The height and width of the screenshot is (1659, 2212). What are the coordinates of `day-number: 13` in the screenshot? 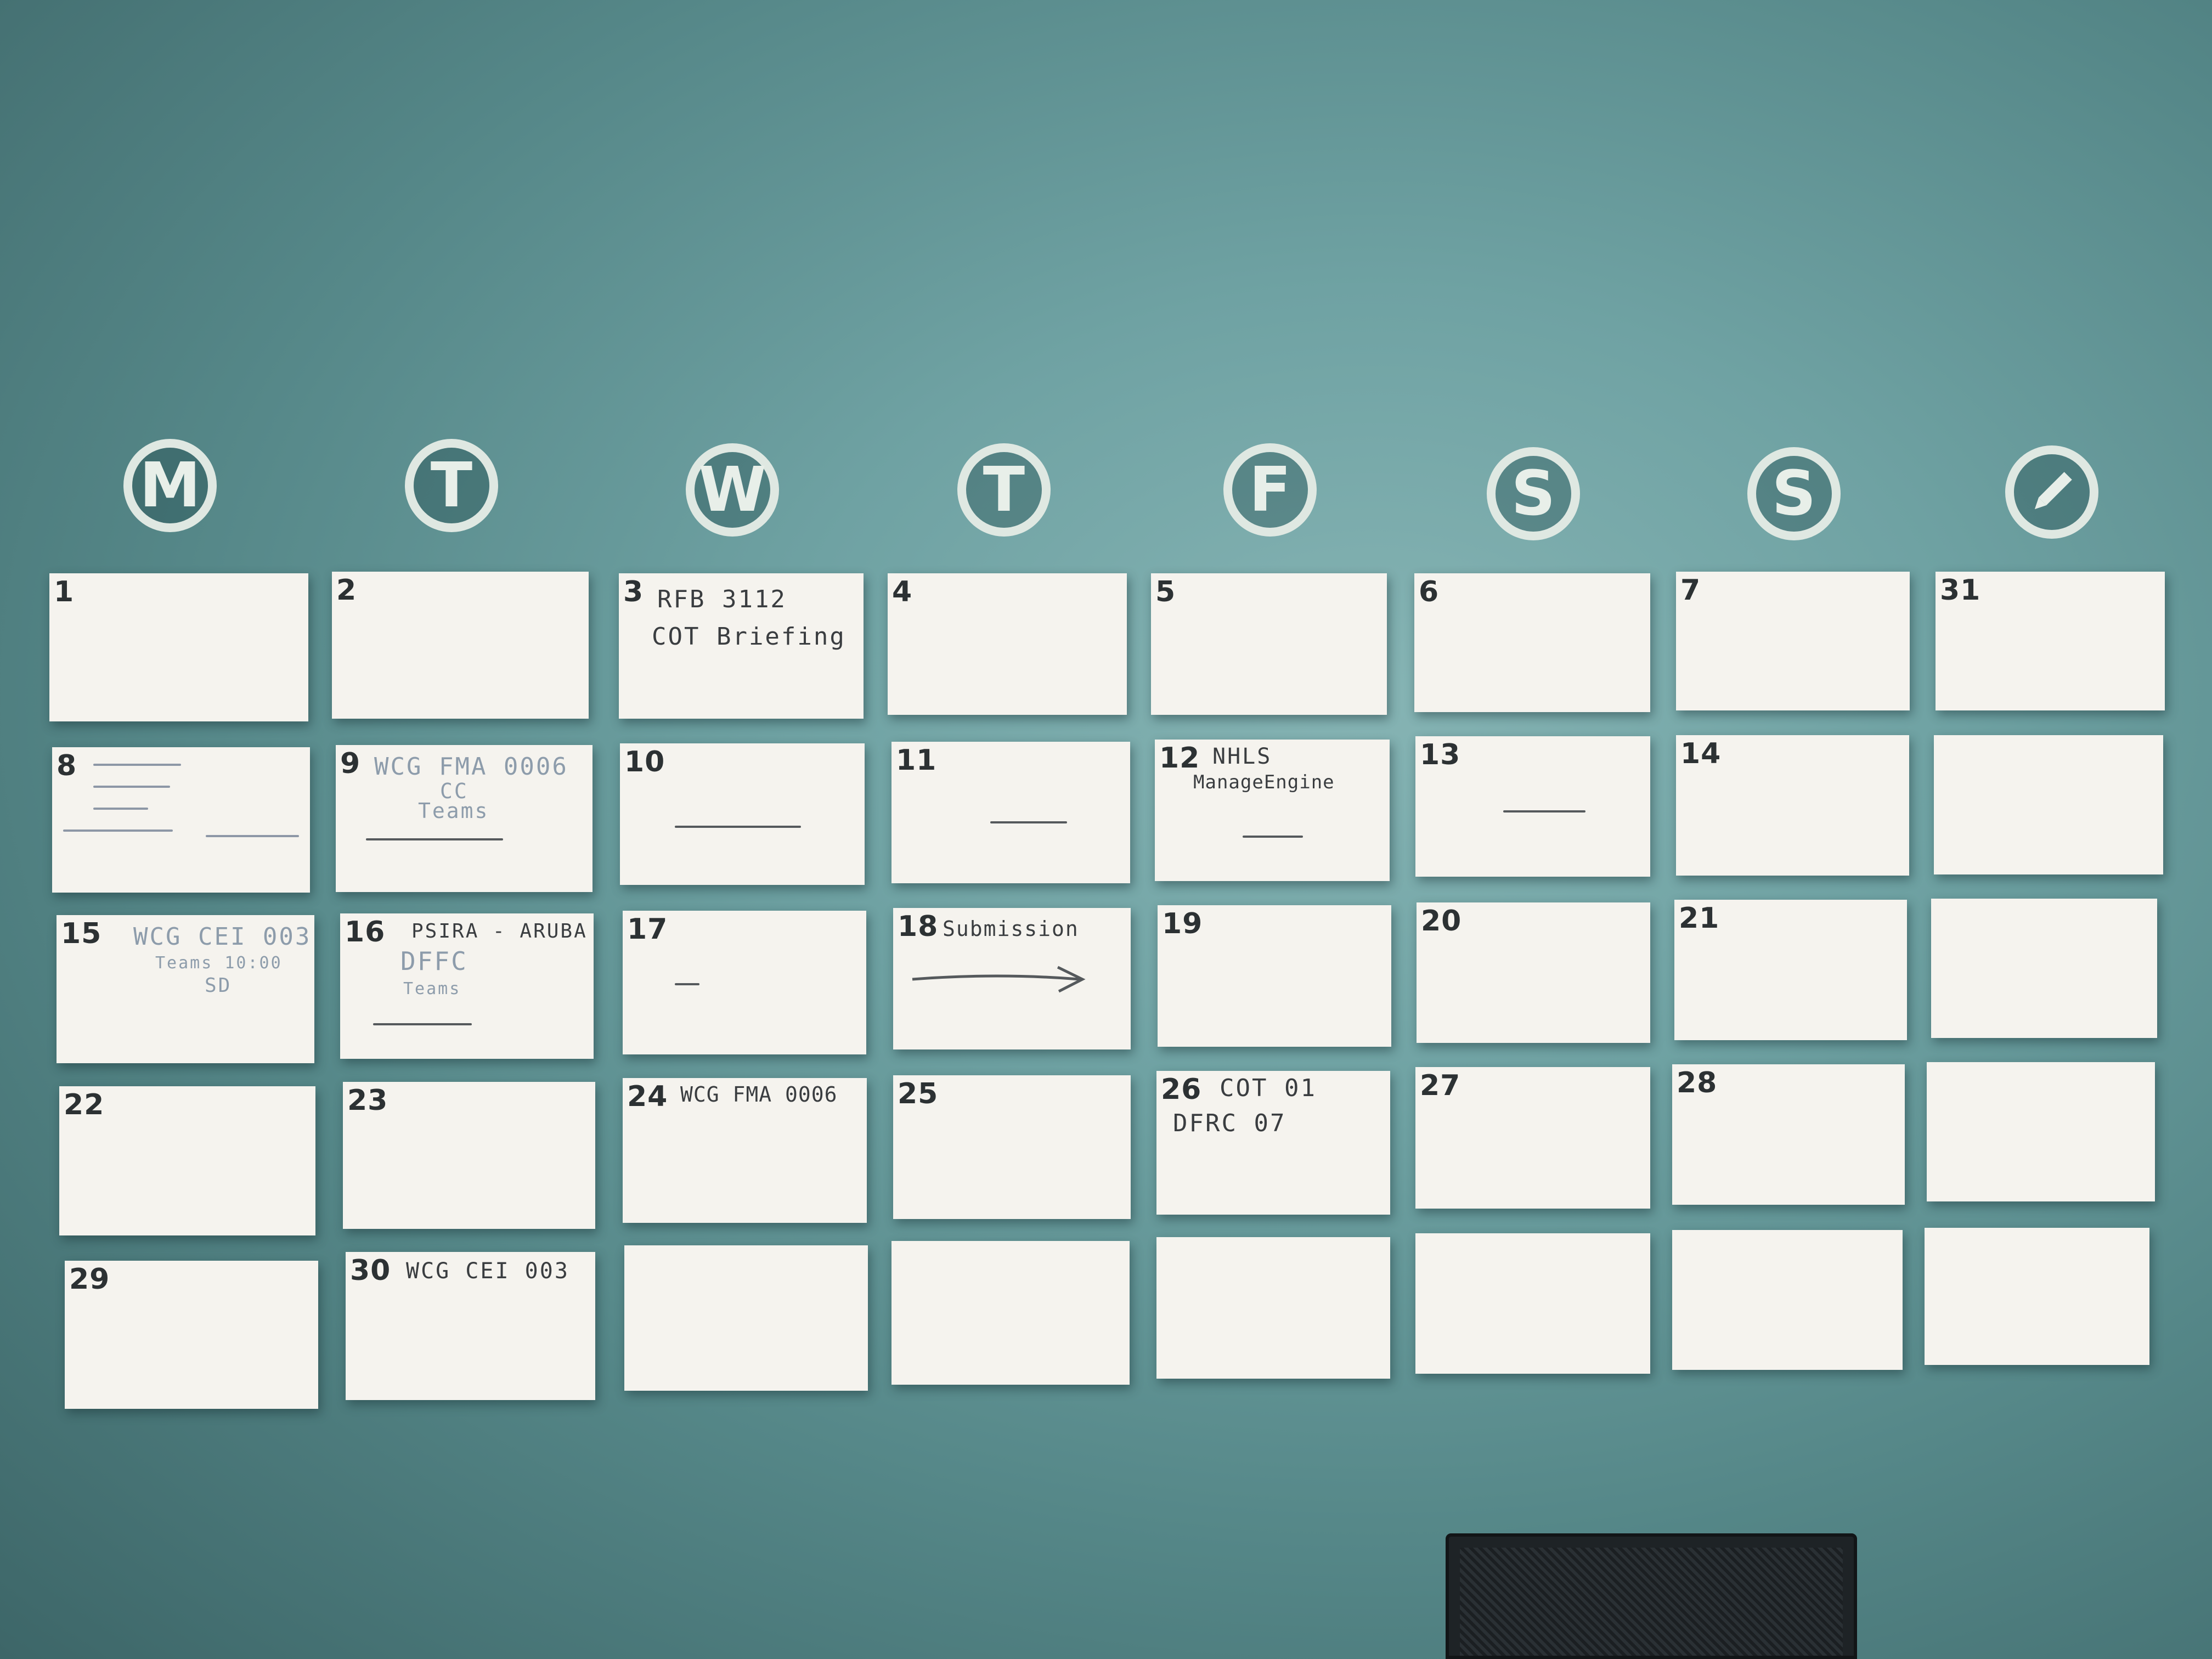 It's located at (1441, 754).